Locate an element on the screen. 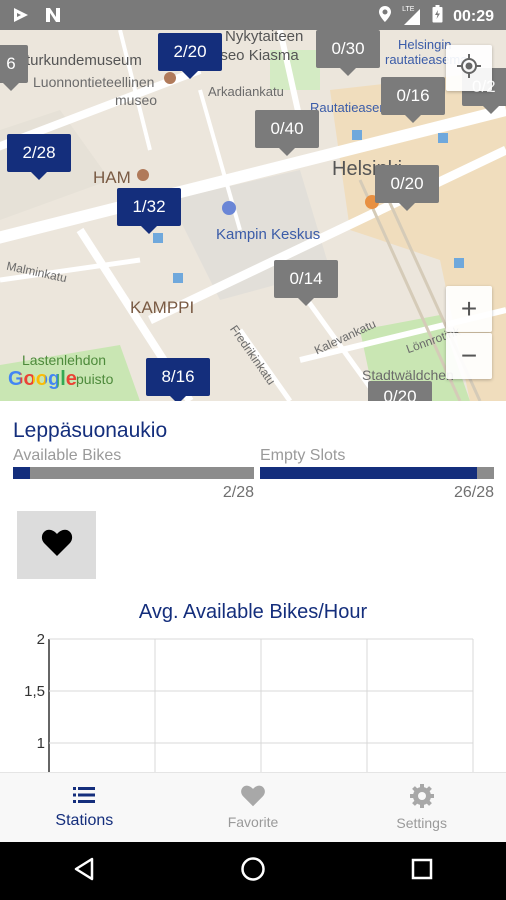  empty-slots-fill is located at coordinates (369, 473).